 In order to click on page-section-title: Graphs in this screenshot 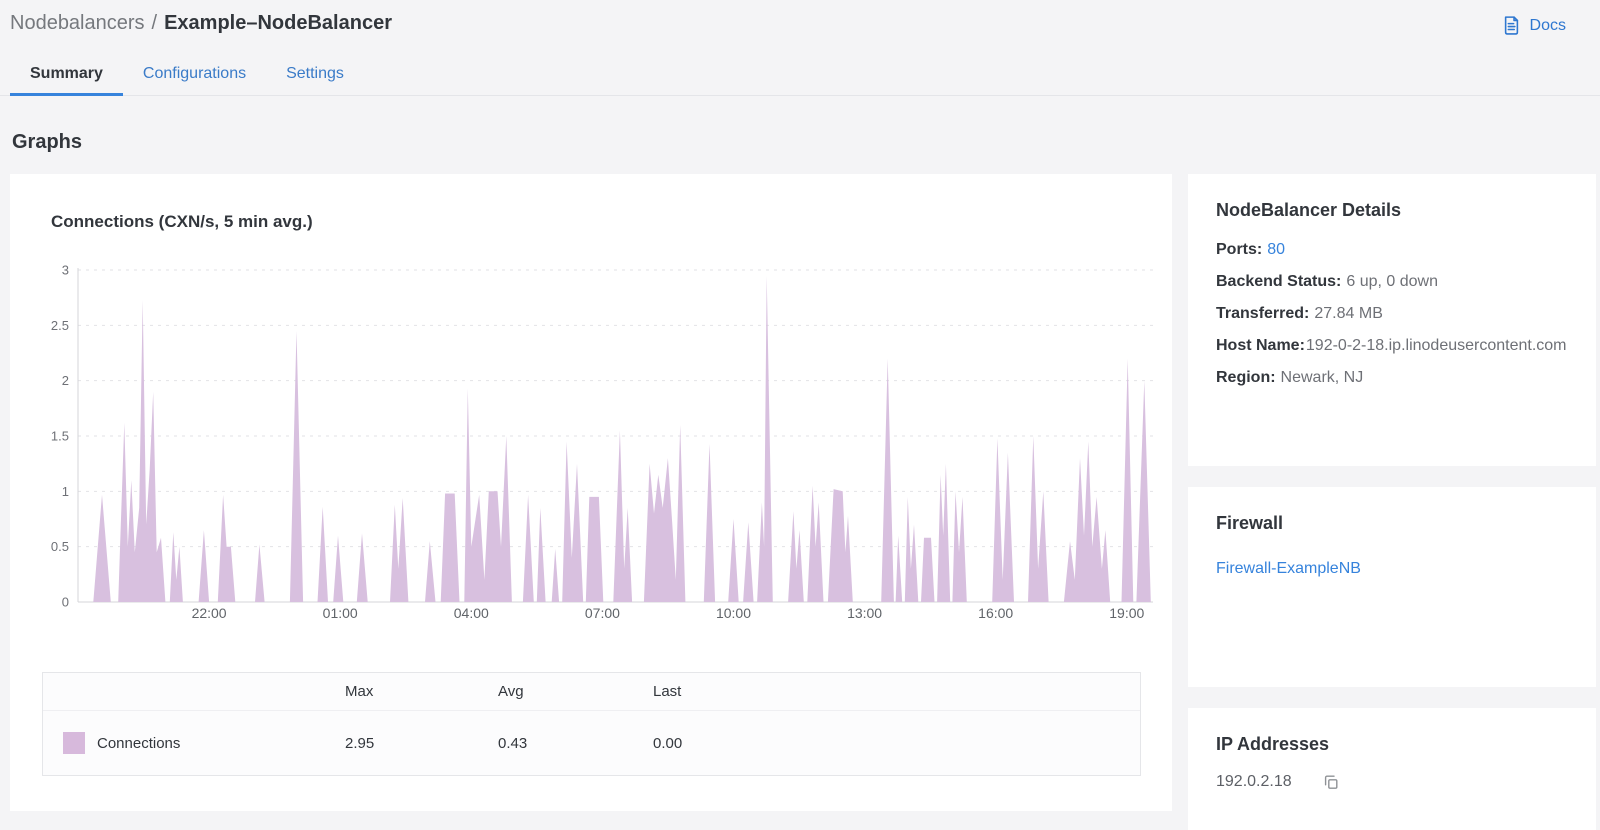, I will do `click(47, 142)`.